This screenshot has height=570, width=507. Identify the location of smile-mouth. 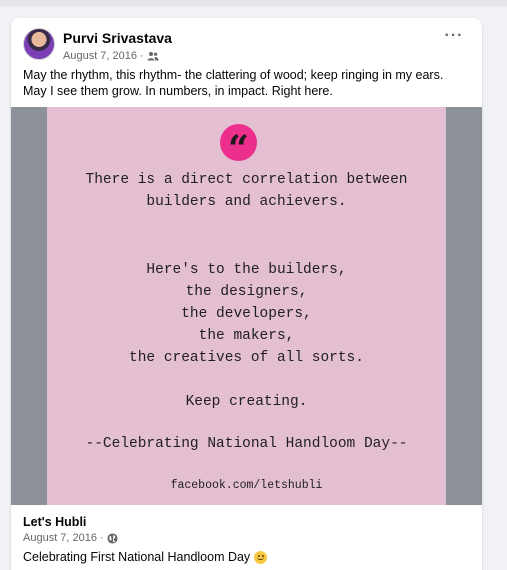
(261, 558).